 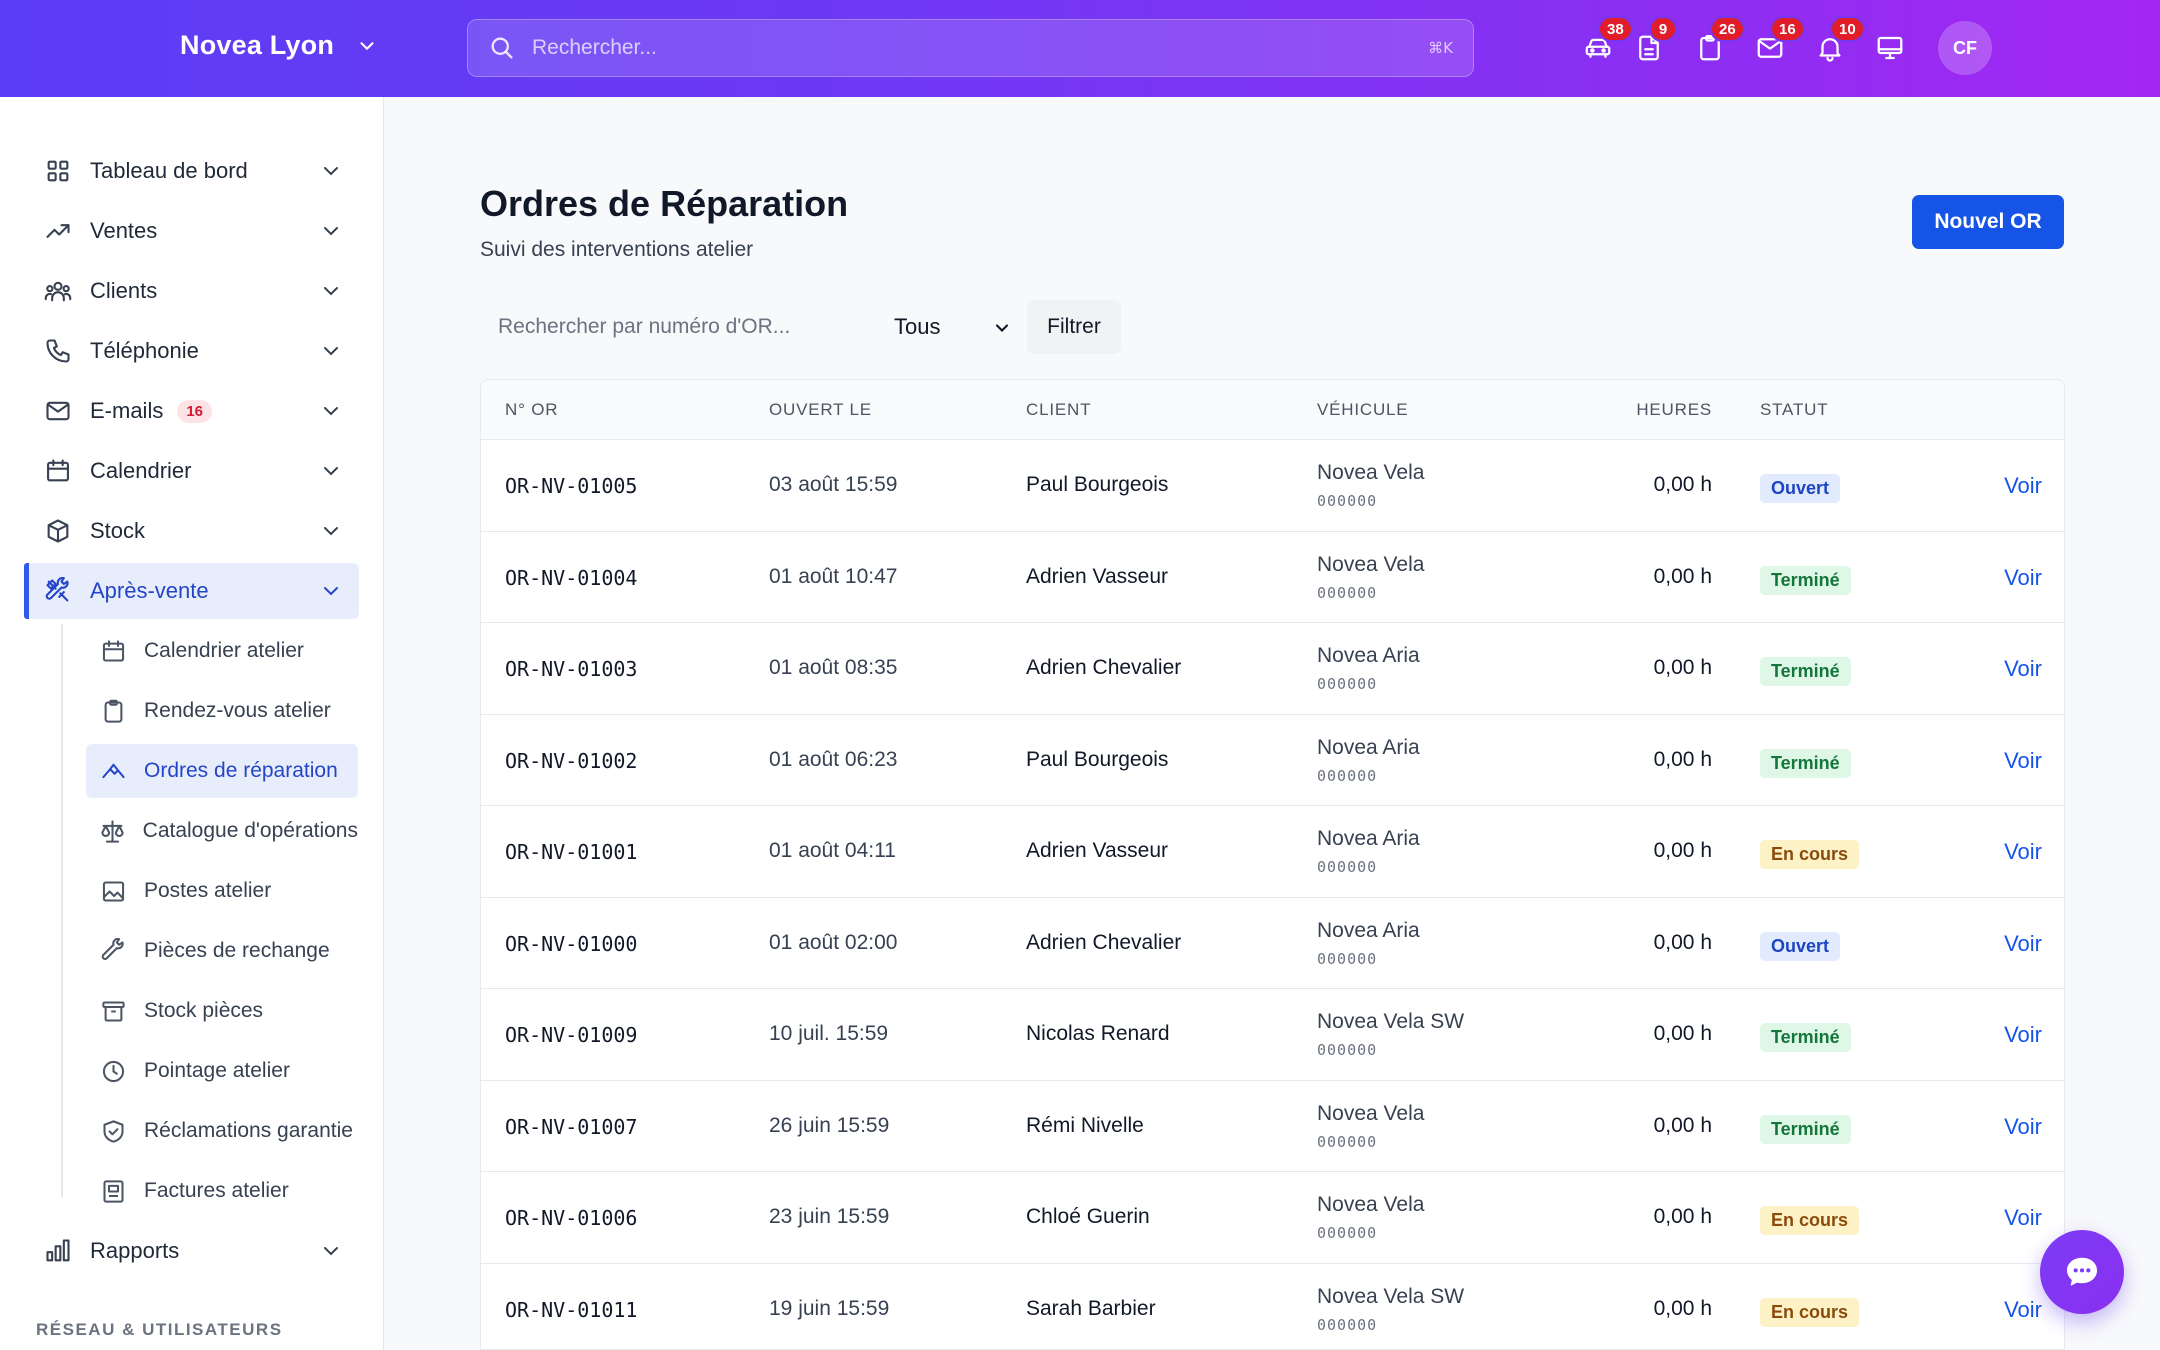 I want to click on subnav-rendez-vous-atelier: Rendez-vous atelier, so click(x=222, y=711).